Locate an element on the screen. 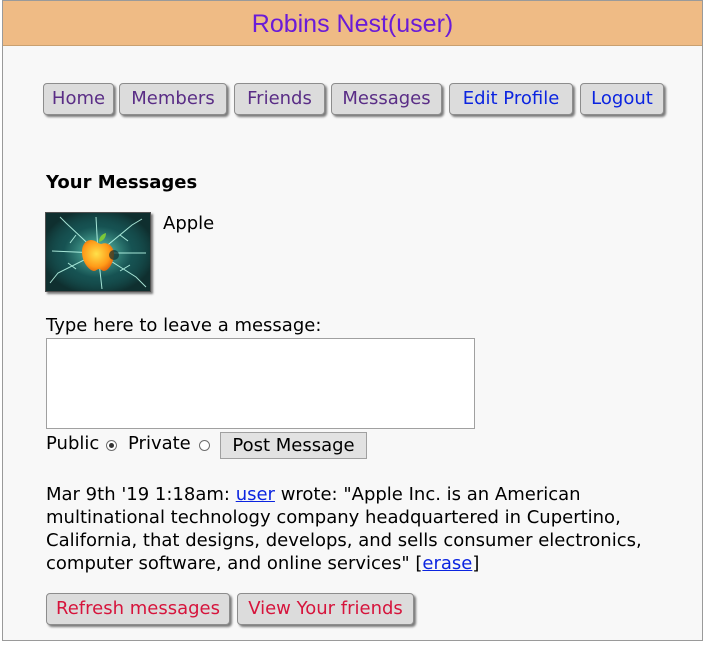  erase-link: erase is located at coordinates (447, 563).